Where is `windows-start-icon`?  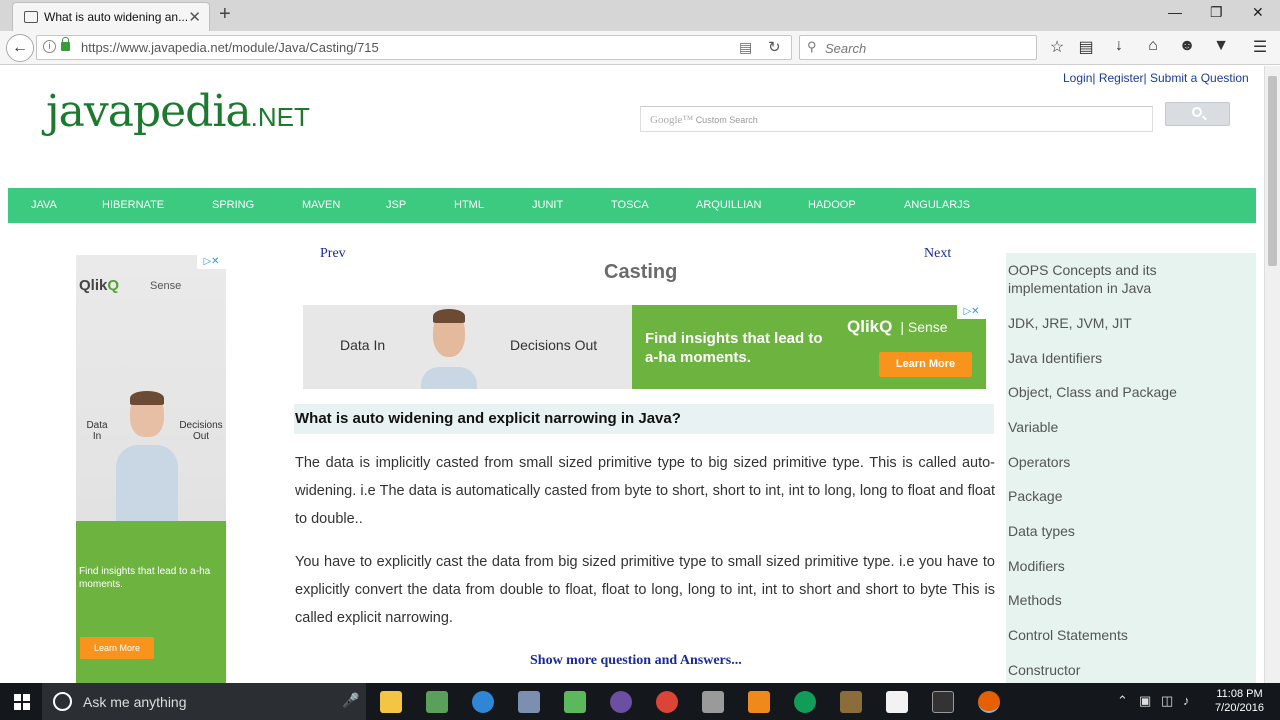
windows-start-icon is located at coordinates (22, 702).